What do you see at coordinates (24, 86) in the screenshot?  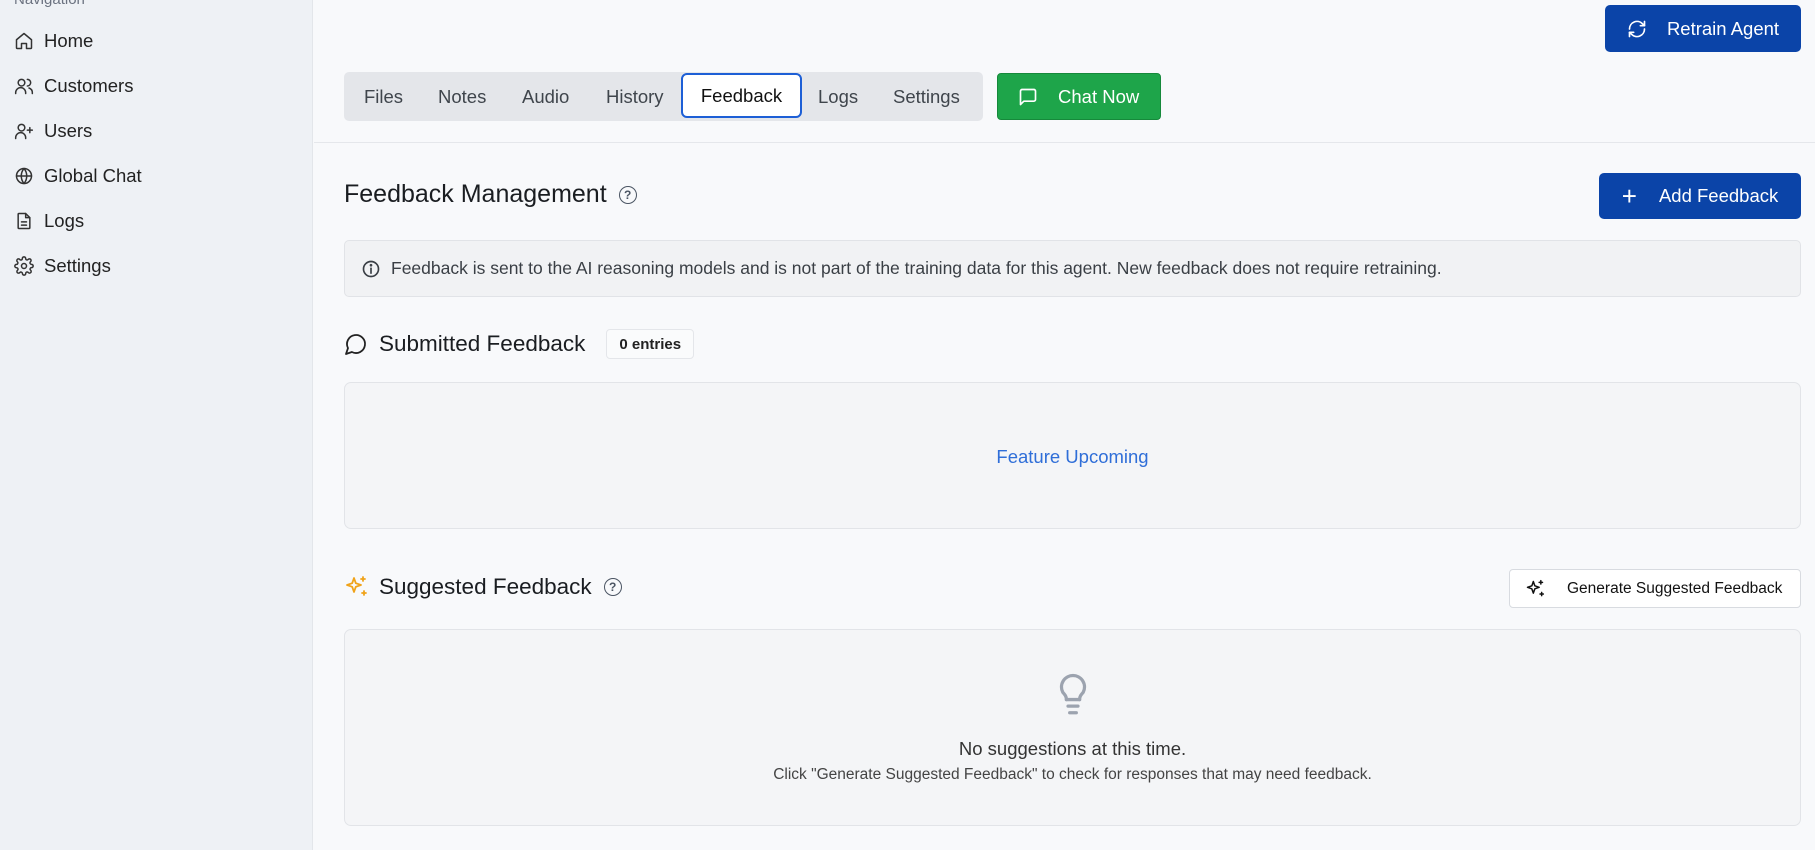 I see `users-icon` at bounding box center [24, 86].